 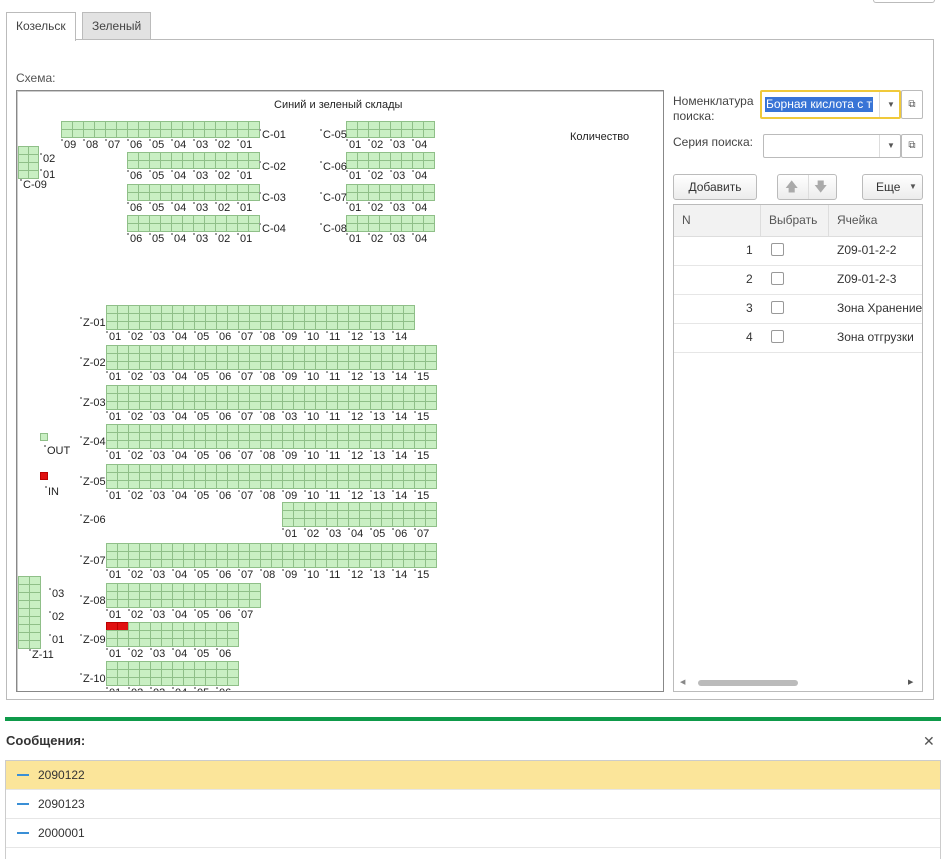 I want to click on block-label: С-08, so click(x=333, y=229).